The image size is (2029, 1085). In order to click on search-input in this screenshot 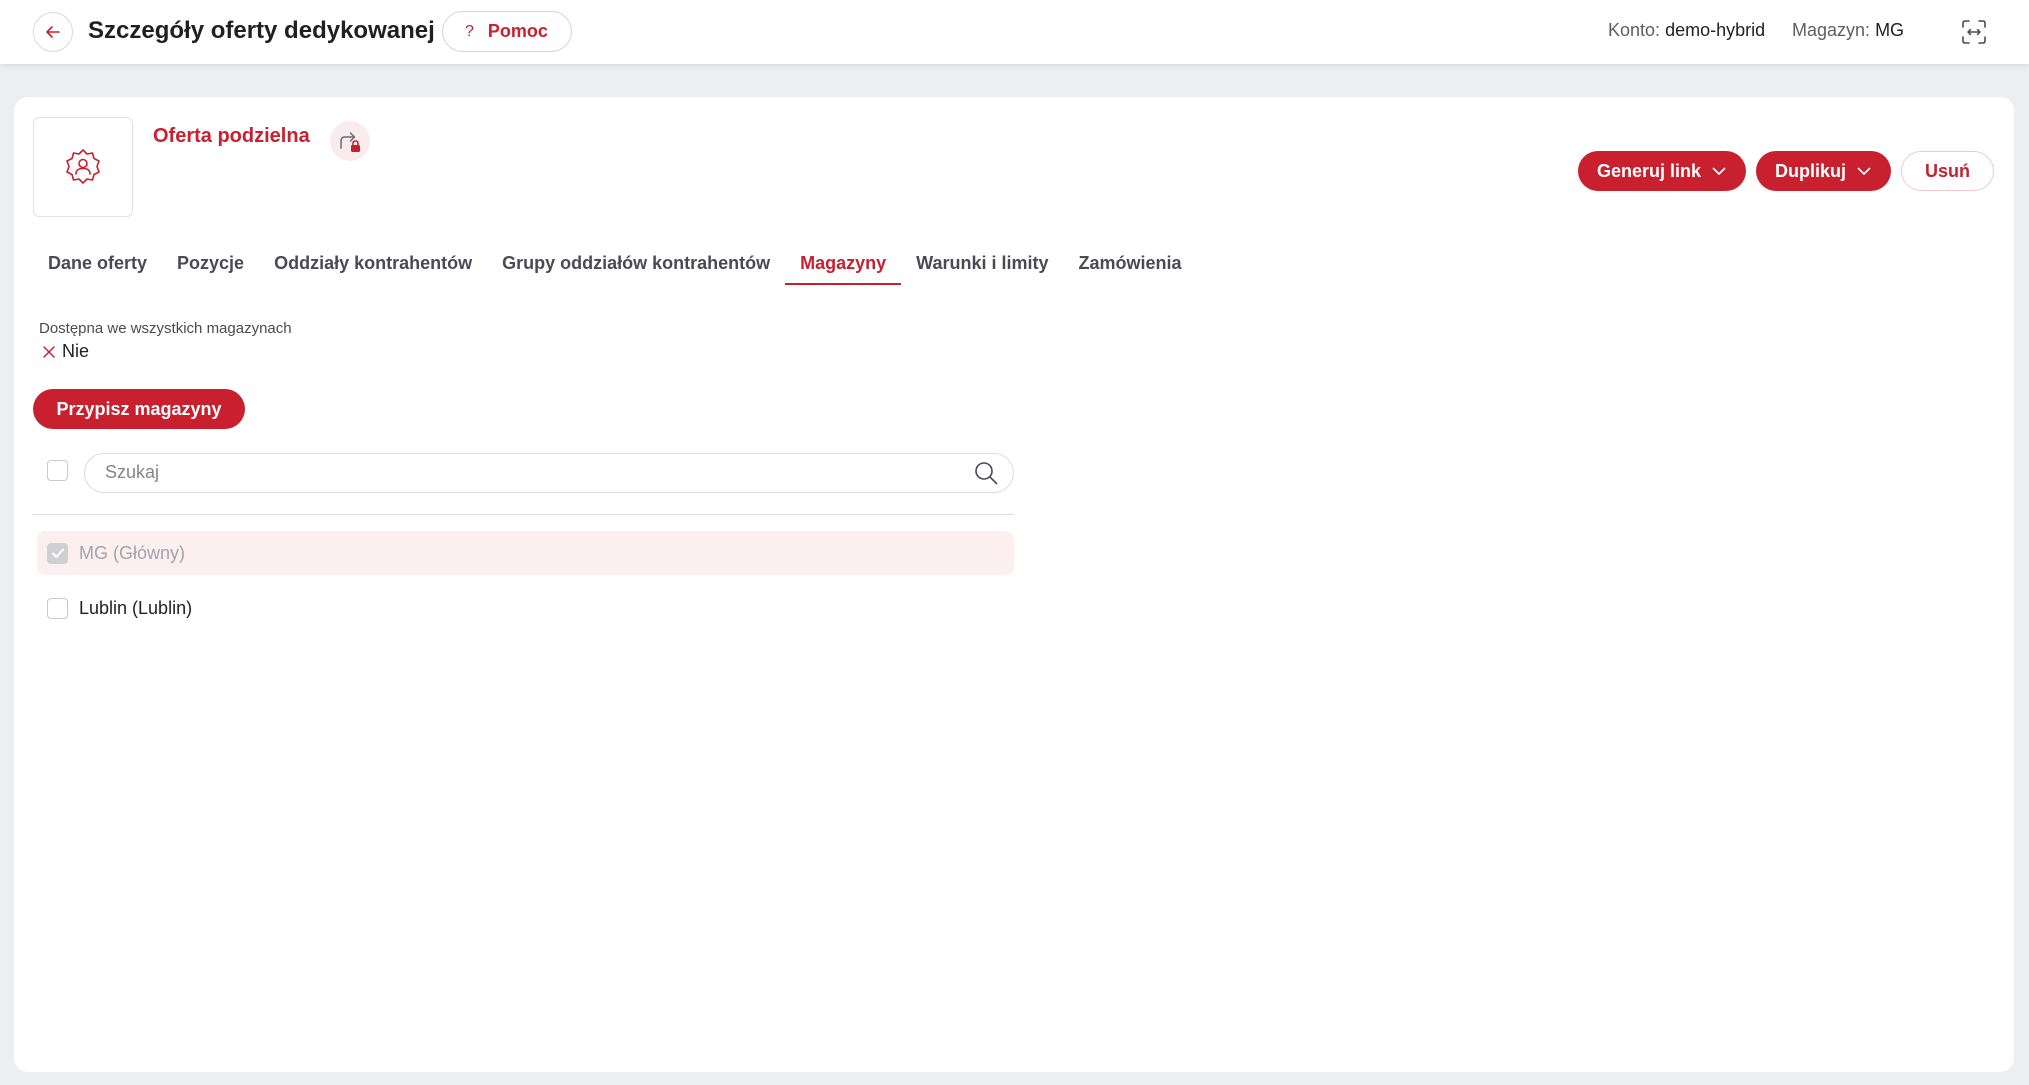, I will do `click(528, 472)`.